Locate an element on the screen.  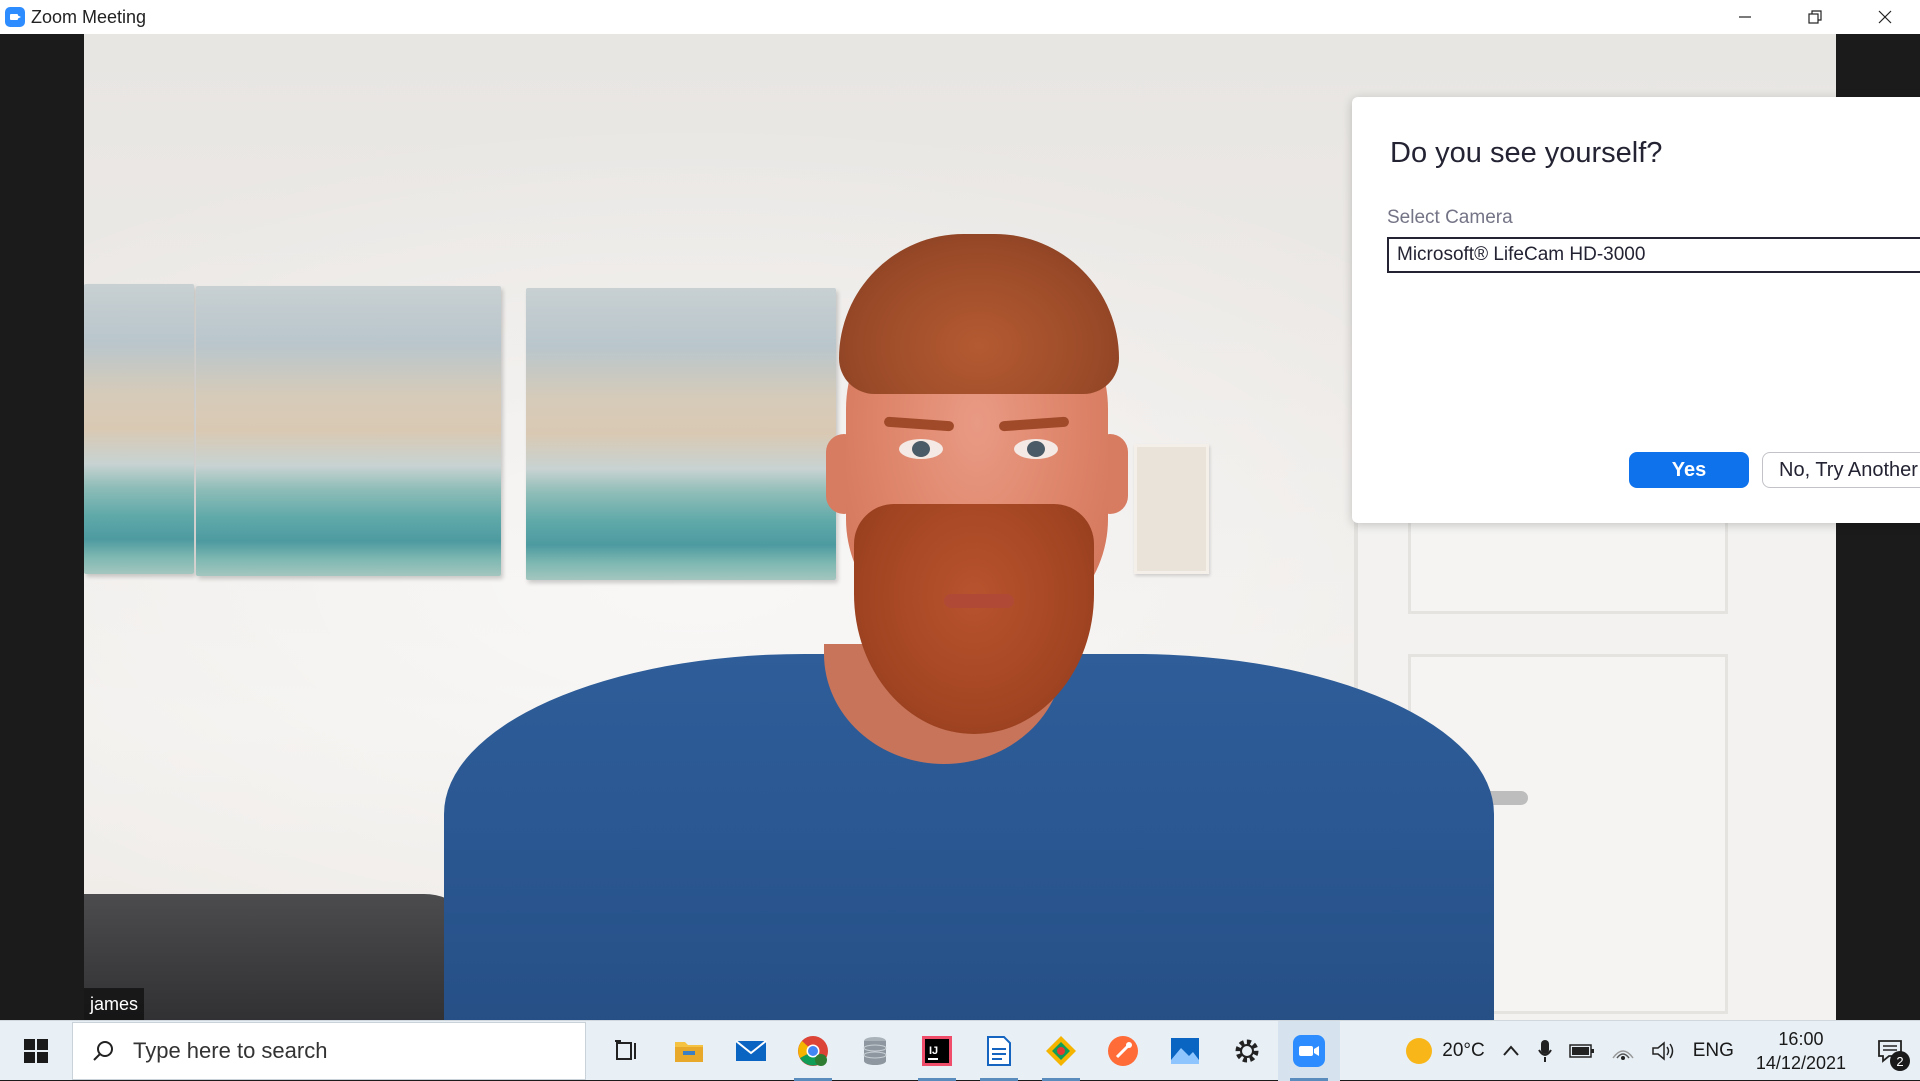
weather-temp: 20°C is located at coordinates (1463, 1050).